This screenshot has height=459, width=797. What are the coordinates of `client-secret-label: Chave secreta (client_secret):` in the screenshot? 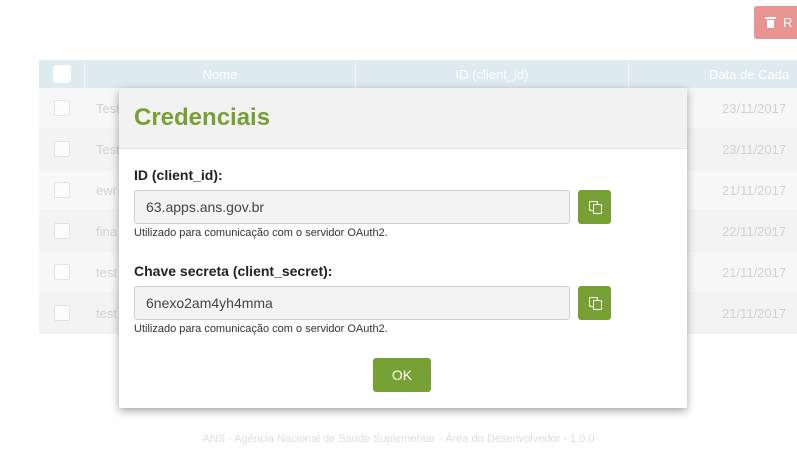 It's located at (233, 271).